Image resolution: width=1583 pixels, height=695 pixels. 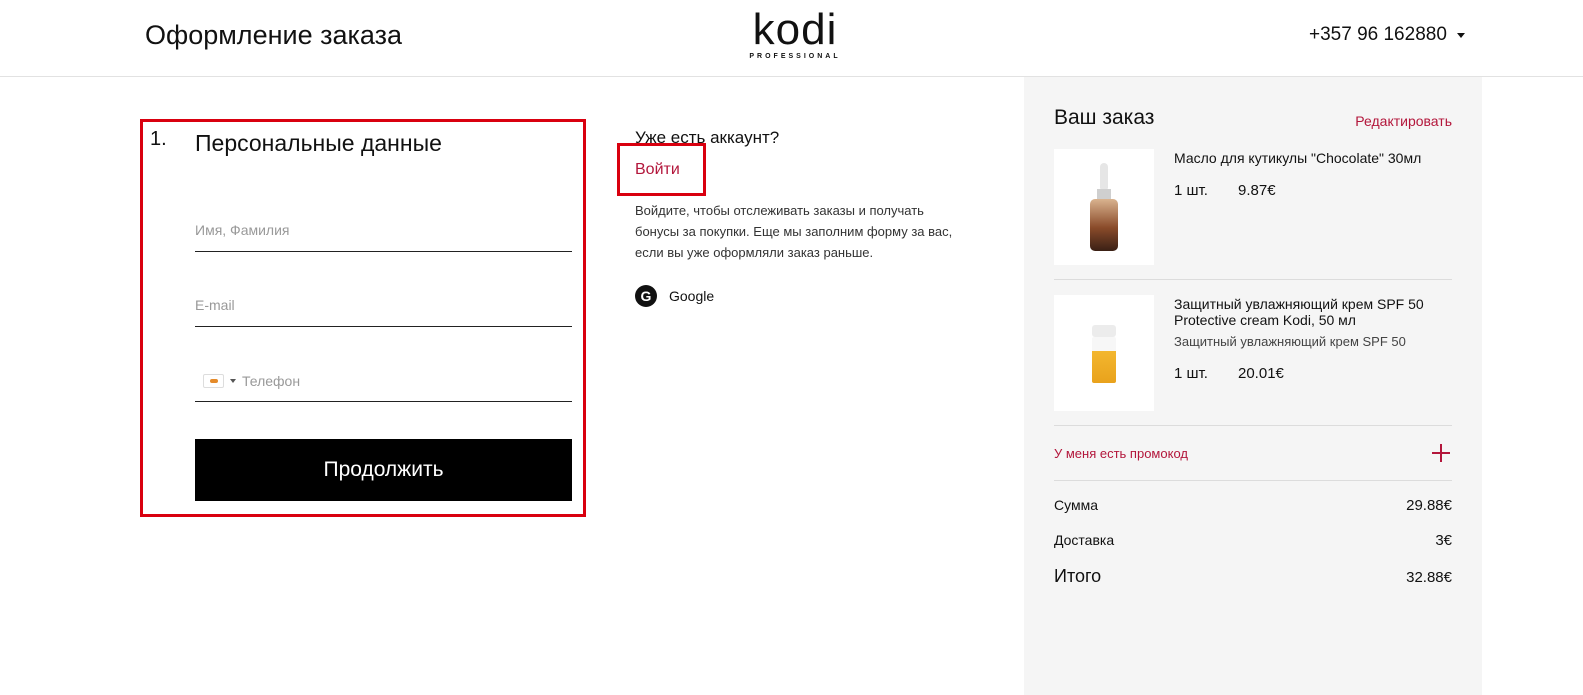 What do you see at coordinates (1443, 540) in the screenshot?
I see `delivery-value: 3€` at bounding box center [1443, 540].